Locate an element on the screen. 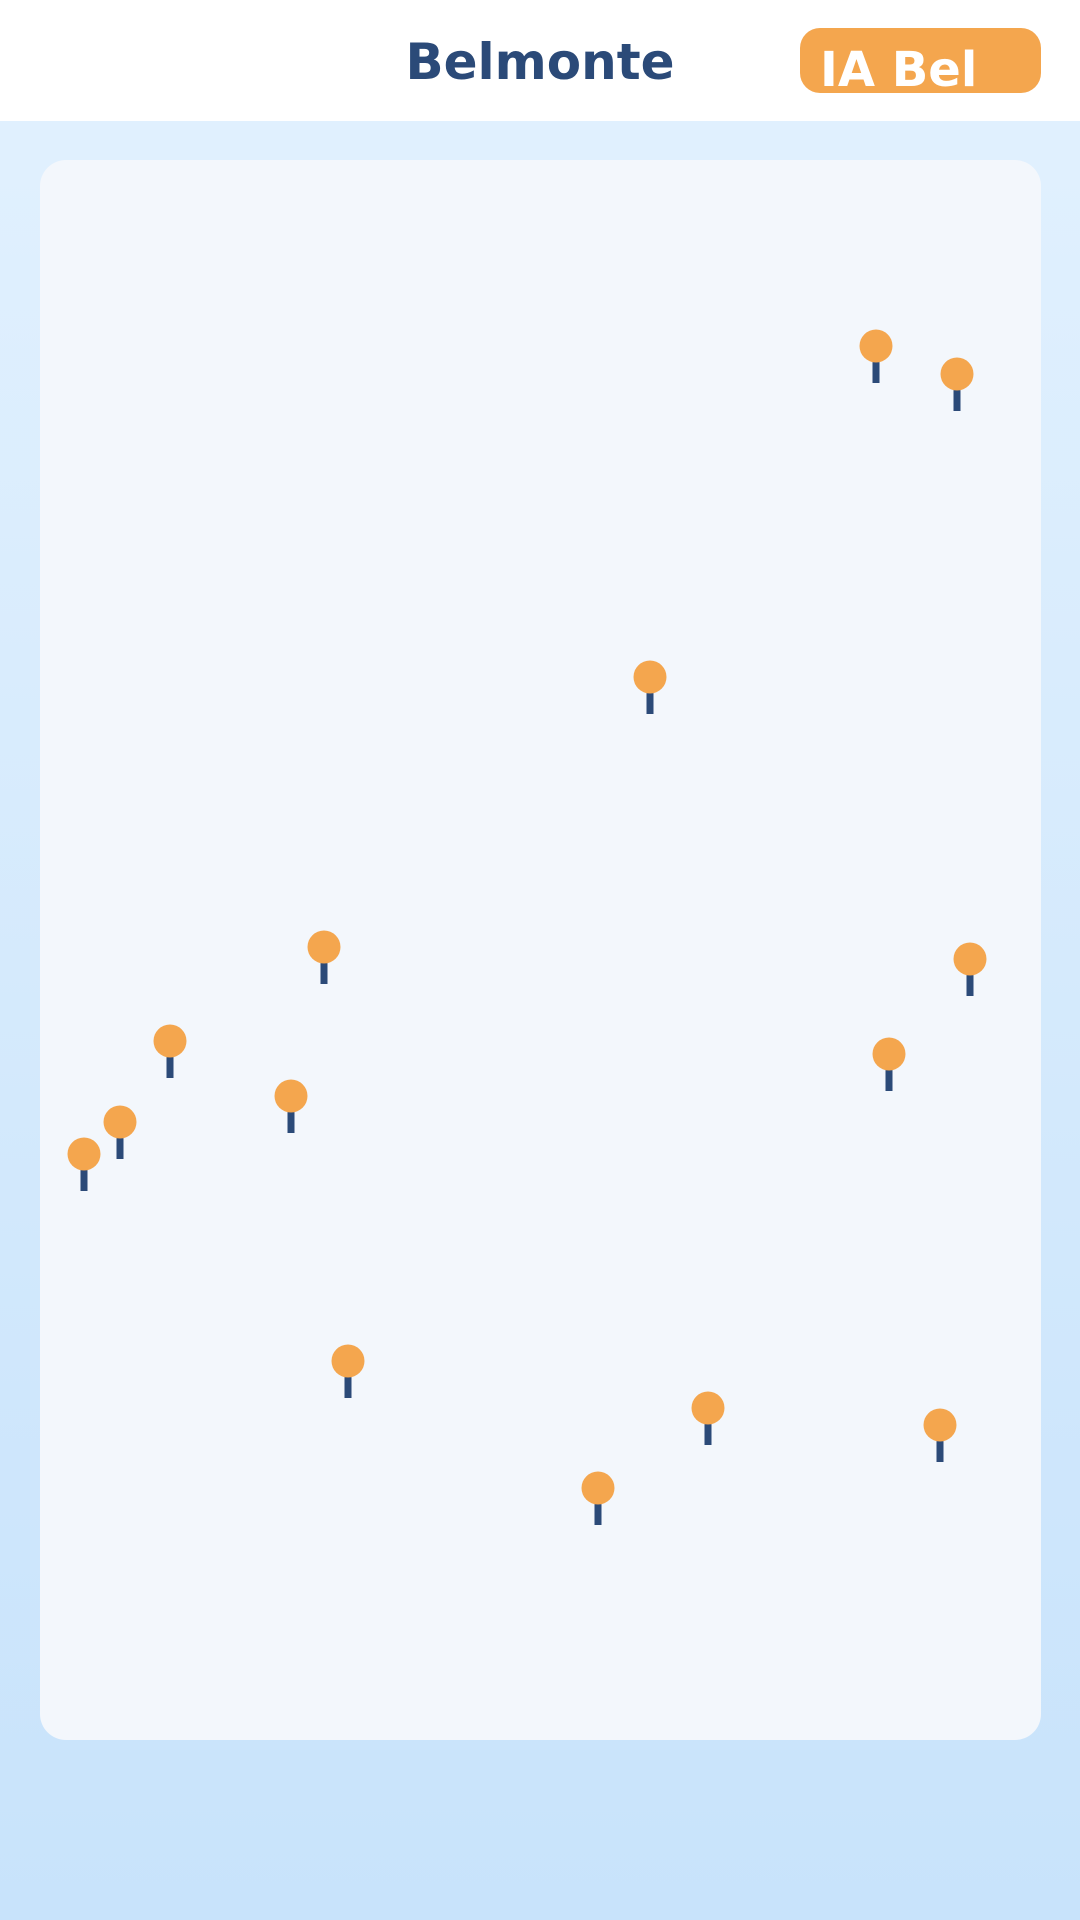 Image resolution: width=1080 pixels, height=1920 pixels. ia-bel-badge-button: IA Bel is located at coordinates (920, 60).